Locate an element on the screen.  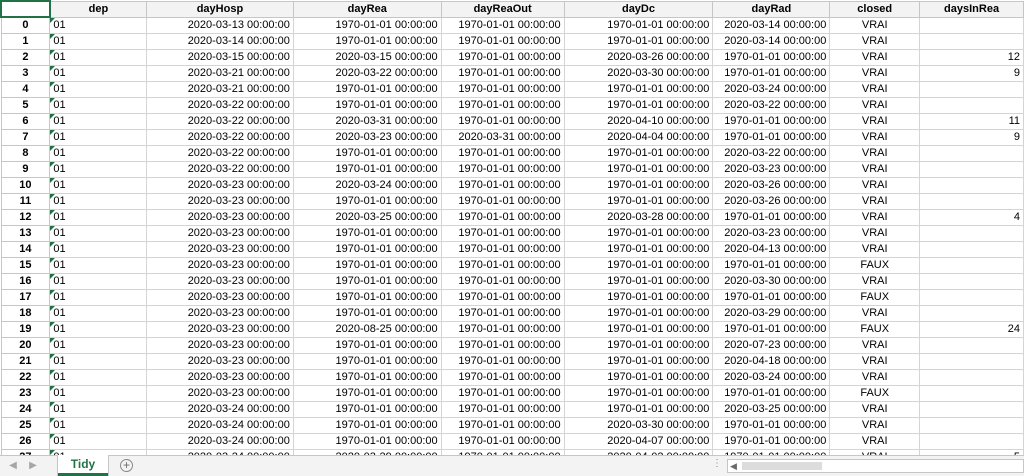
cell-daysinrea: 24 is located at coordinates (971, 329).